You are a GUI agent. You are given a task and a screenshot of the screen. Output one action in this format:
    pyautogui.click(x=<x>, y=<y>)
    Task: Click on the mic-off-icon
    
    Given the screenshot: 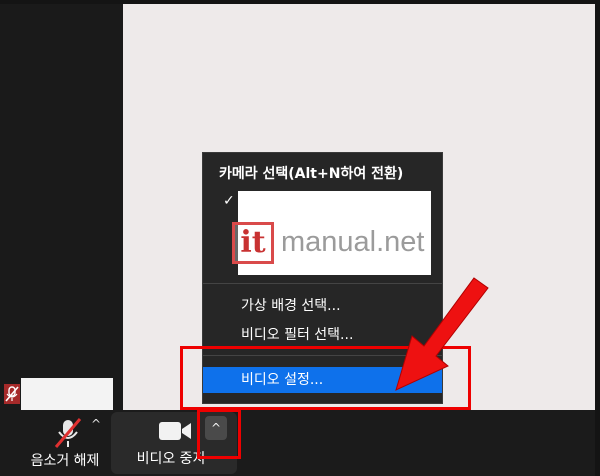 What is the action you would take?
    pyautogui.click(x=68, y=433)
    